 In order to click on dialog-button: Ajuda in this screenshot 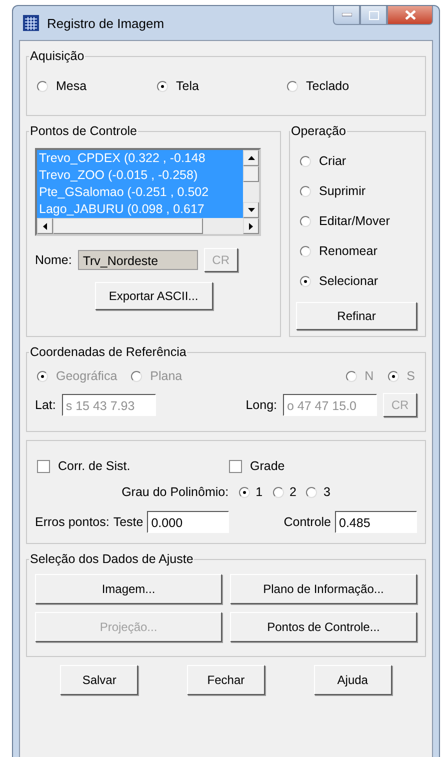, I will do `click(353, 680)`.